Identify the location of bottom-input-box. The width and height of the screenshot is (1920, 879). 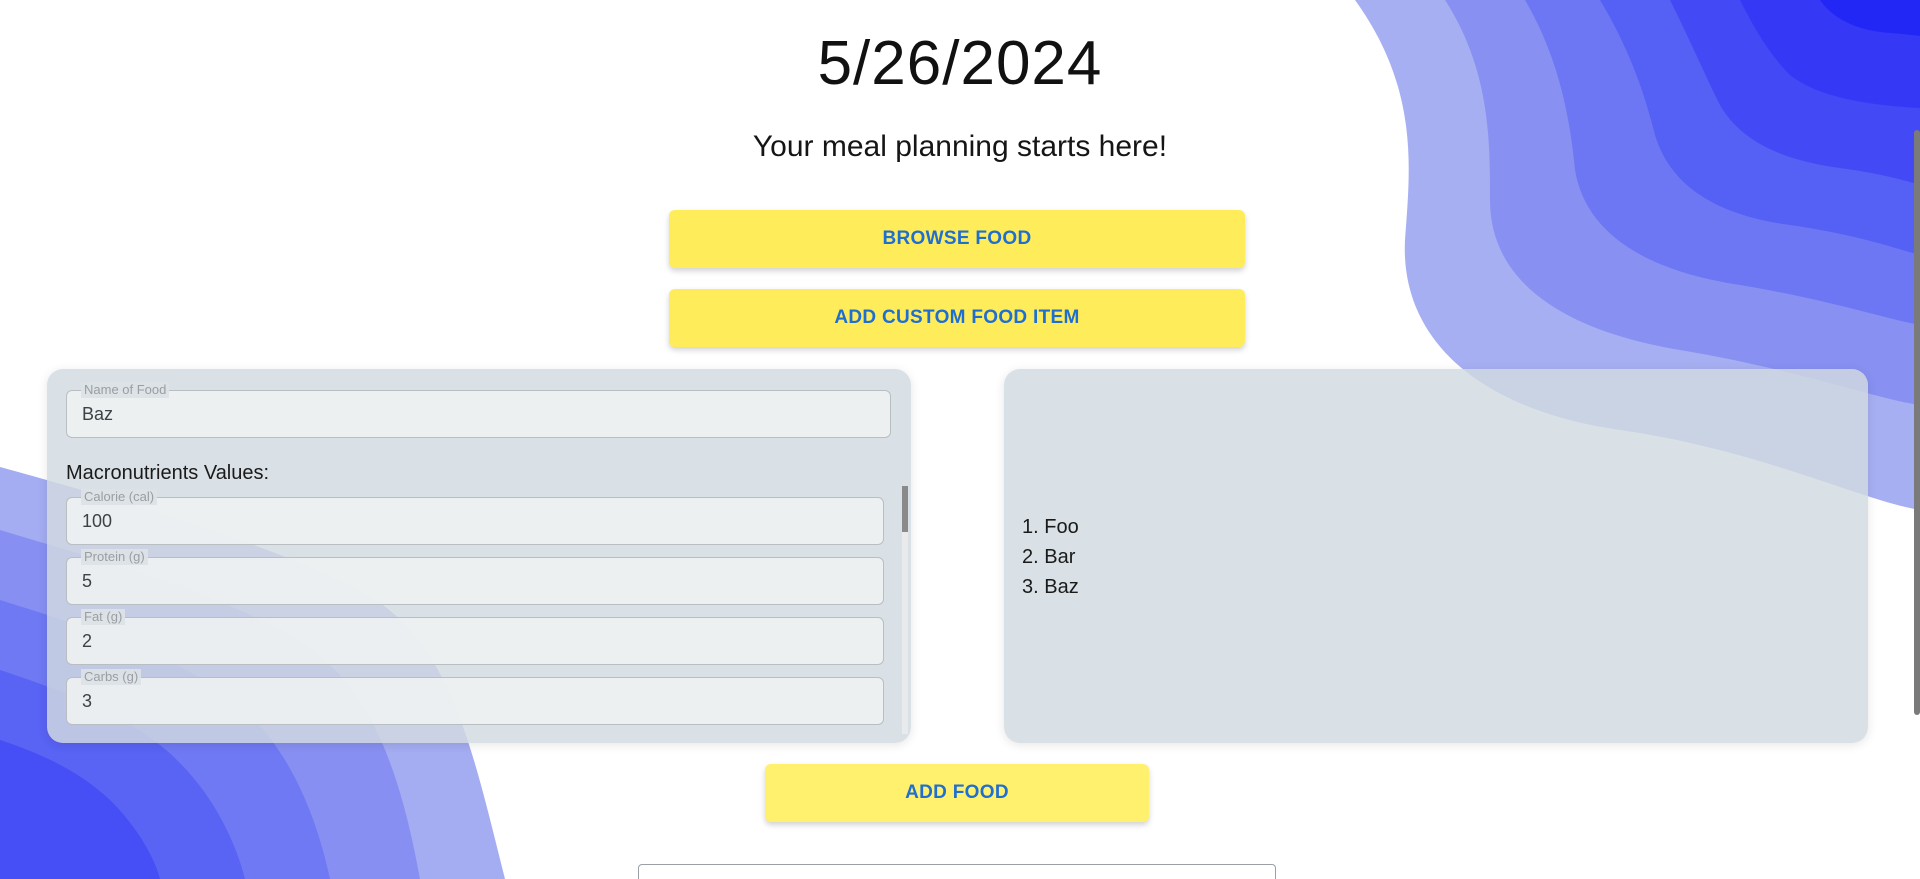
(957, 871).